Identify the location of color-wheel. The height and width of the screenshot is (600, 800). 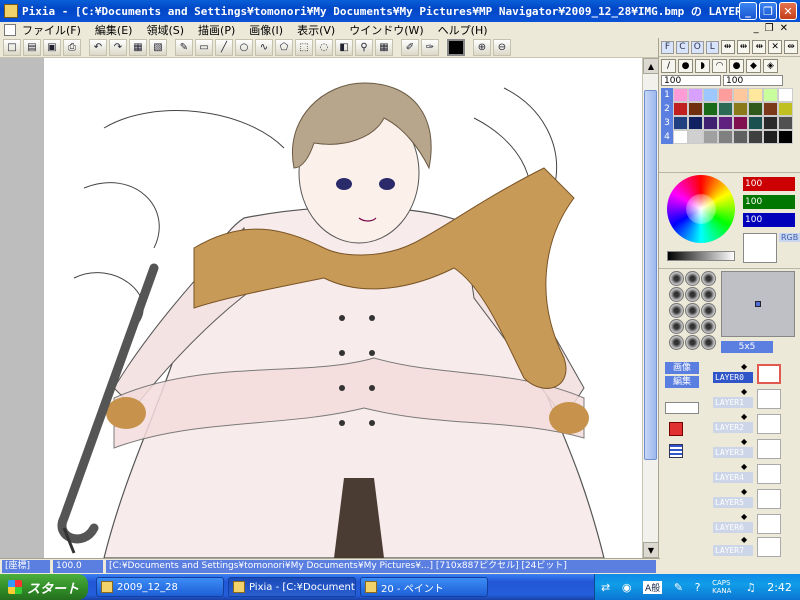
(701, 209).